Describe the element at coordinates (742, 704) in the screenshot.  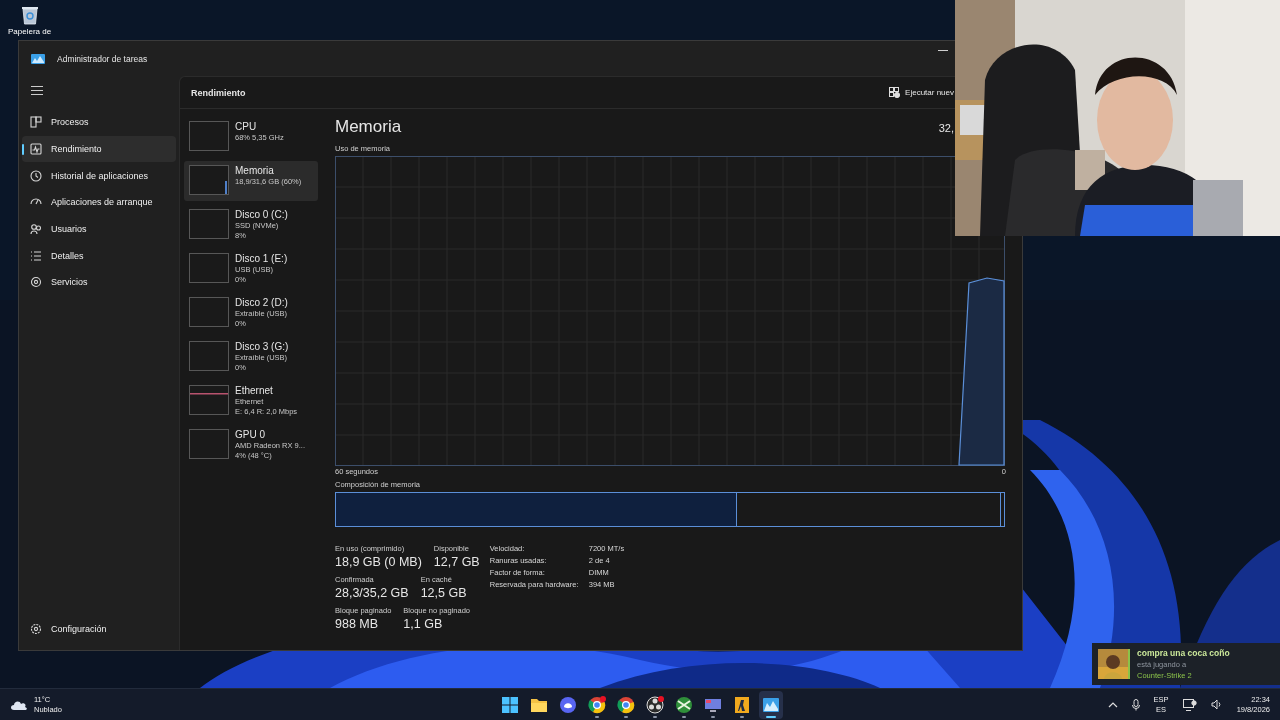
I see `game-icon` at that location.